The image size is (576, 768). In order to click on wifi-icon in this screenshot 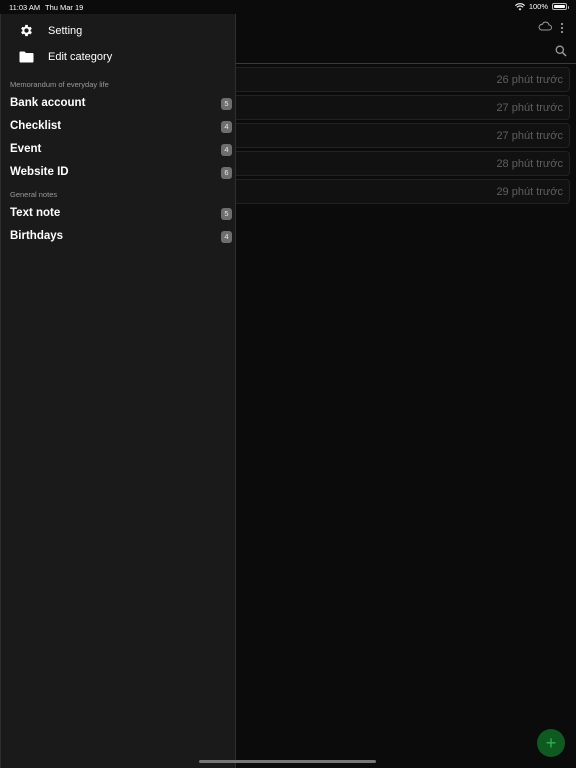, I will do `click(519, 6)`.